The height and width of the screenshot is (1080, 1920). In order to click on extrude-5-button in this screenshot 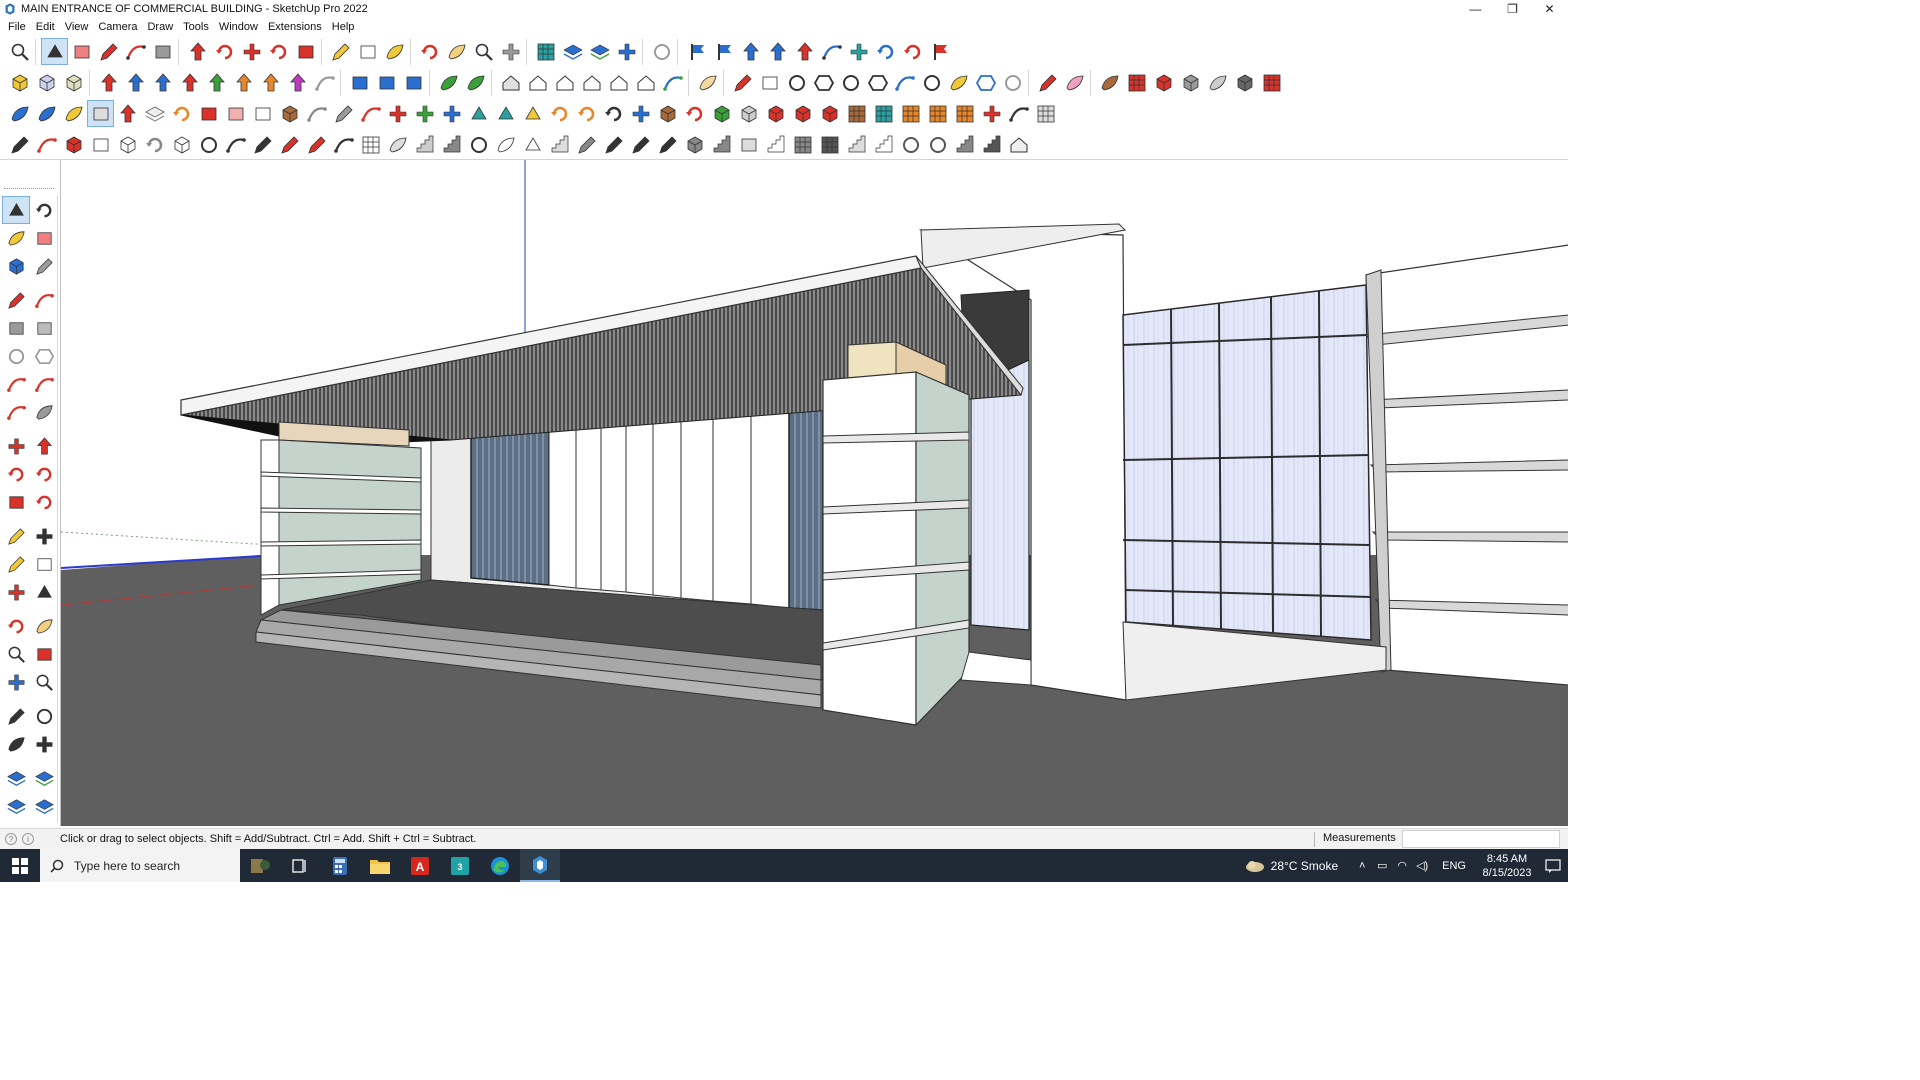, I will do `click(216, 82)`.